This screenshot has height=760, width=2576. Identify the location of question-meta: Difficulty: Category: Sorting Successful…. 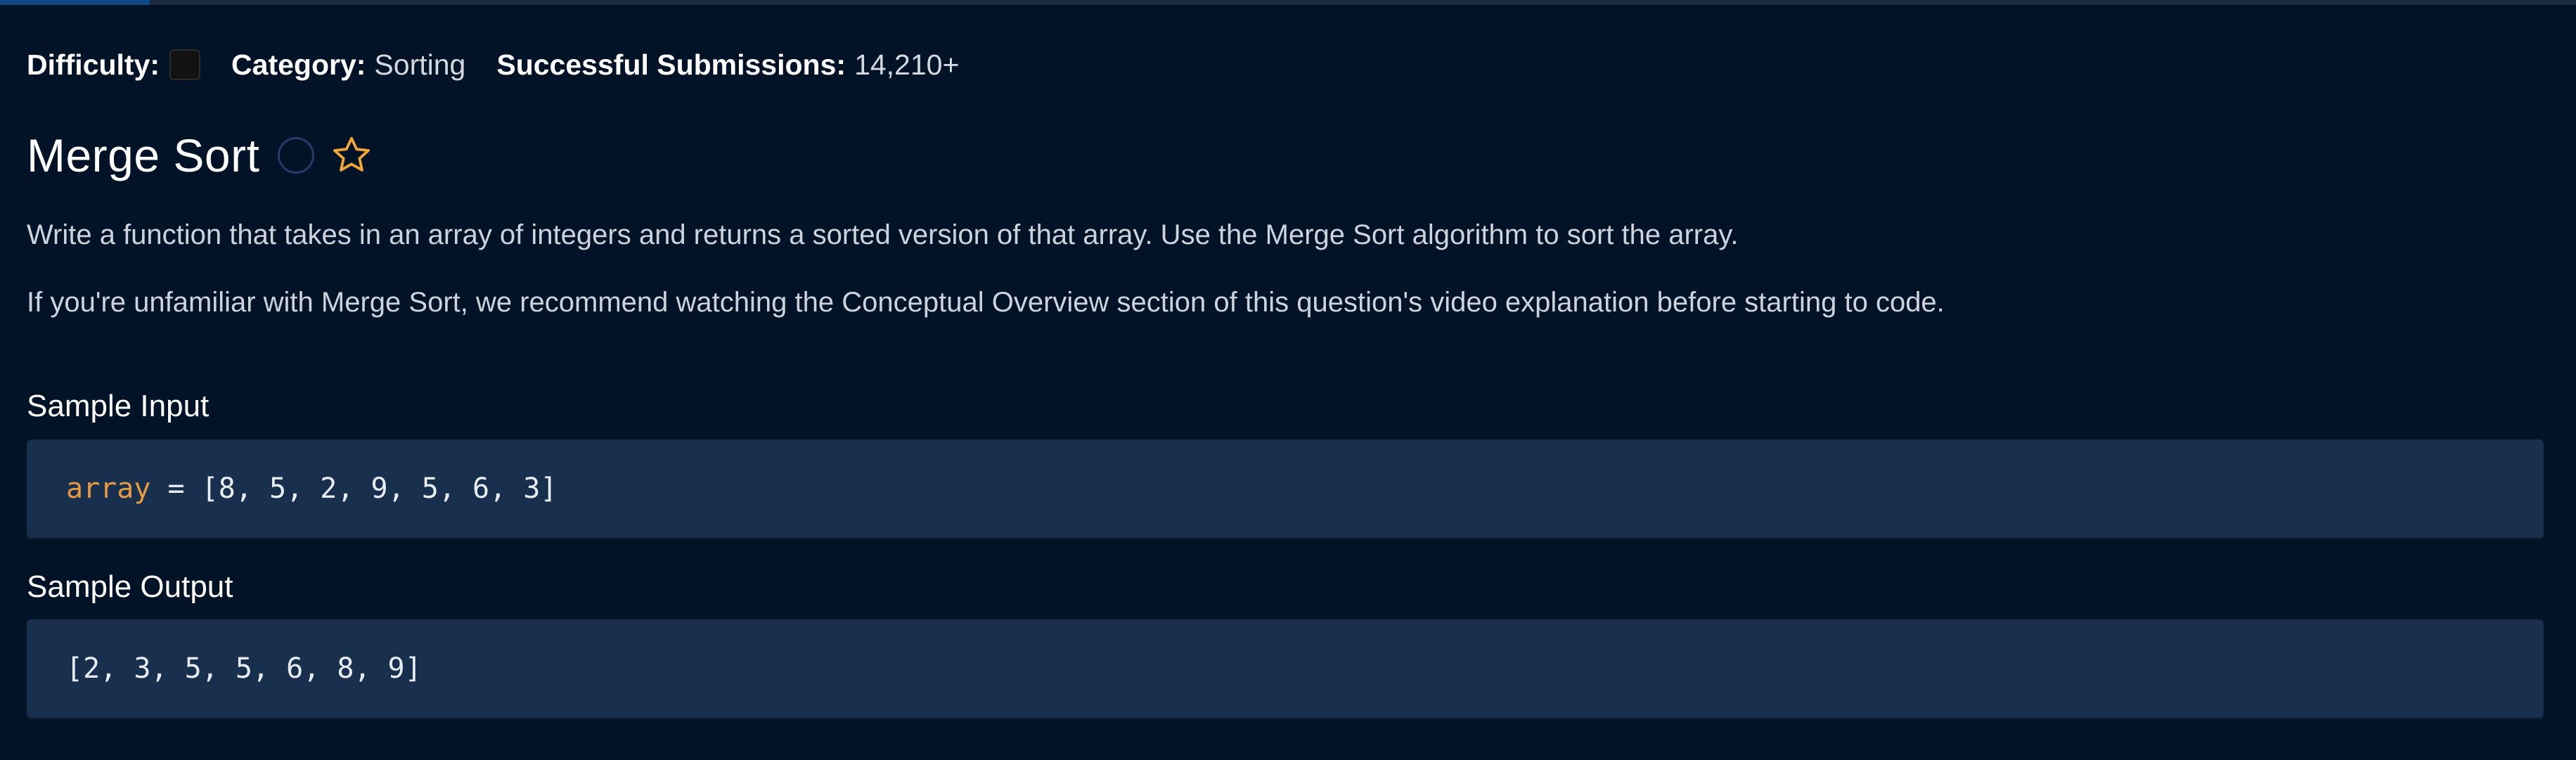
(493, 64).